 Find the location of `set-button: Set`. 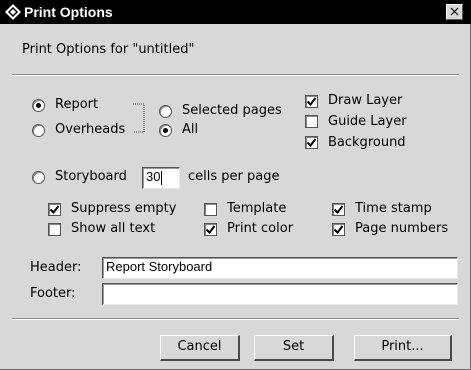

set-button: Set is located at coordinates (294, 348).